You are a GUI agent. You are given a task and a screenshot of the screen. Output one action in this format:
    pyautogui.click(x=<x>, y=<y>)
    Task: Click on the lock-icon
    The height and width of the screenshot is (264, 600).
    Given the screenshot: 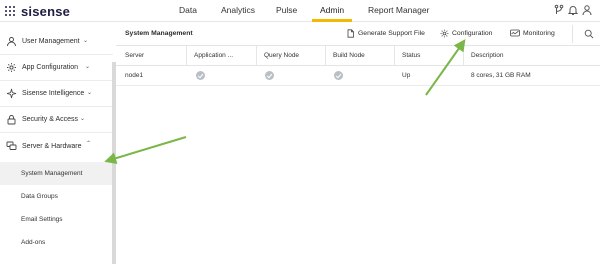 What is the action you would take?
    pyautogui.click(x=11, y=120)
    